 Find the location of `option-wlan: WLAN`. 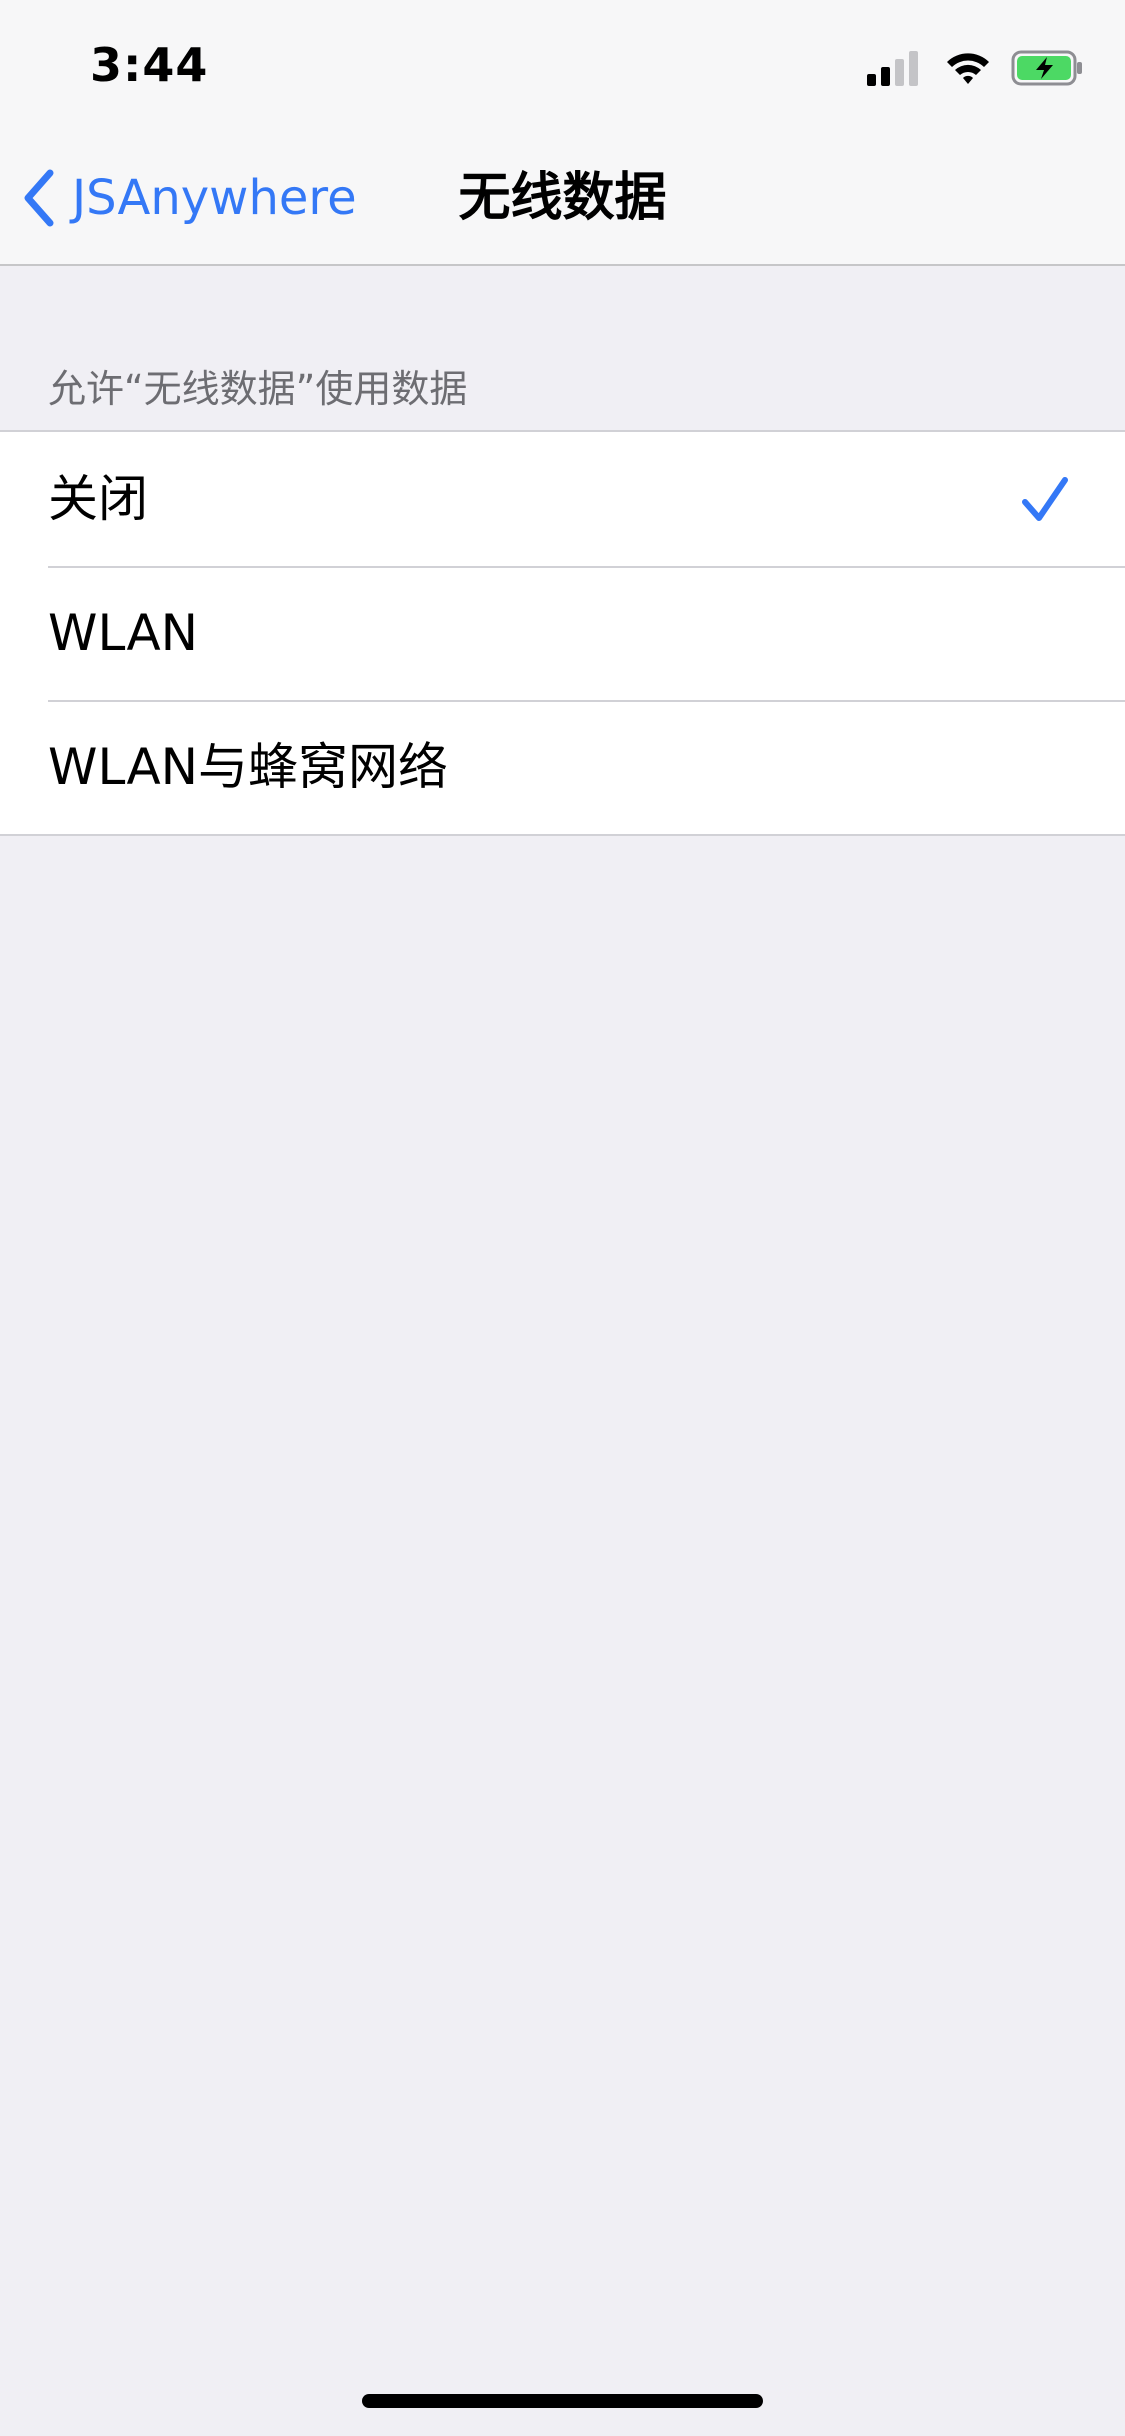

option-wlan: WLAN is located at coordinates (562, 633).